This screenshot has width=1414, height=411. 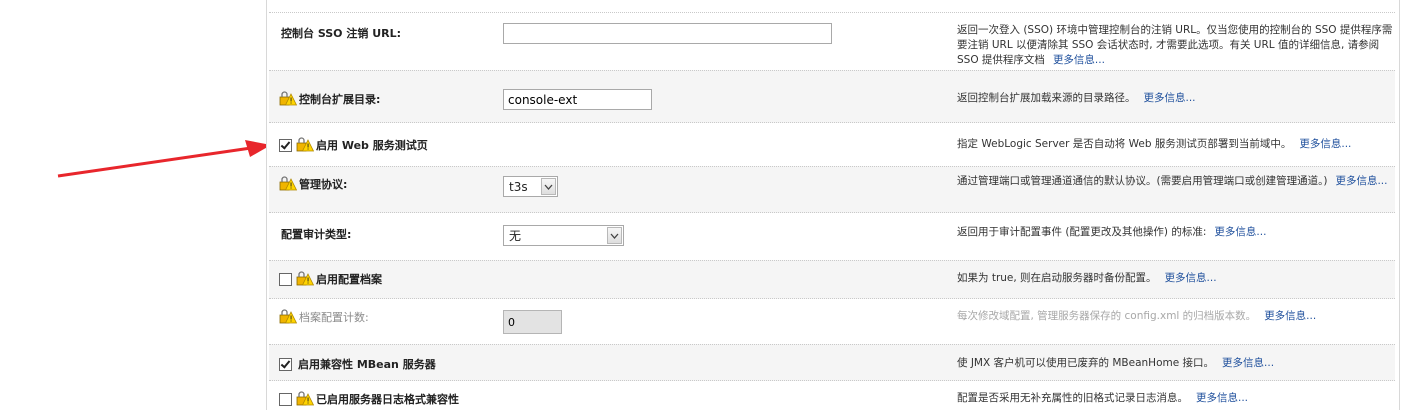 What do you see at coordinates (563, 235) in the screenshot?
I see `config-audit-type-select: 无` at bounding box center [563, 235].